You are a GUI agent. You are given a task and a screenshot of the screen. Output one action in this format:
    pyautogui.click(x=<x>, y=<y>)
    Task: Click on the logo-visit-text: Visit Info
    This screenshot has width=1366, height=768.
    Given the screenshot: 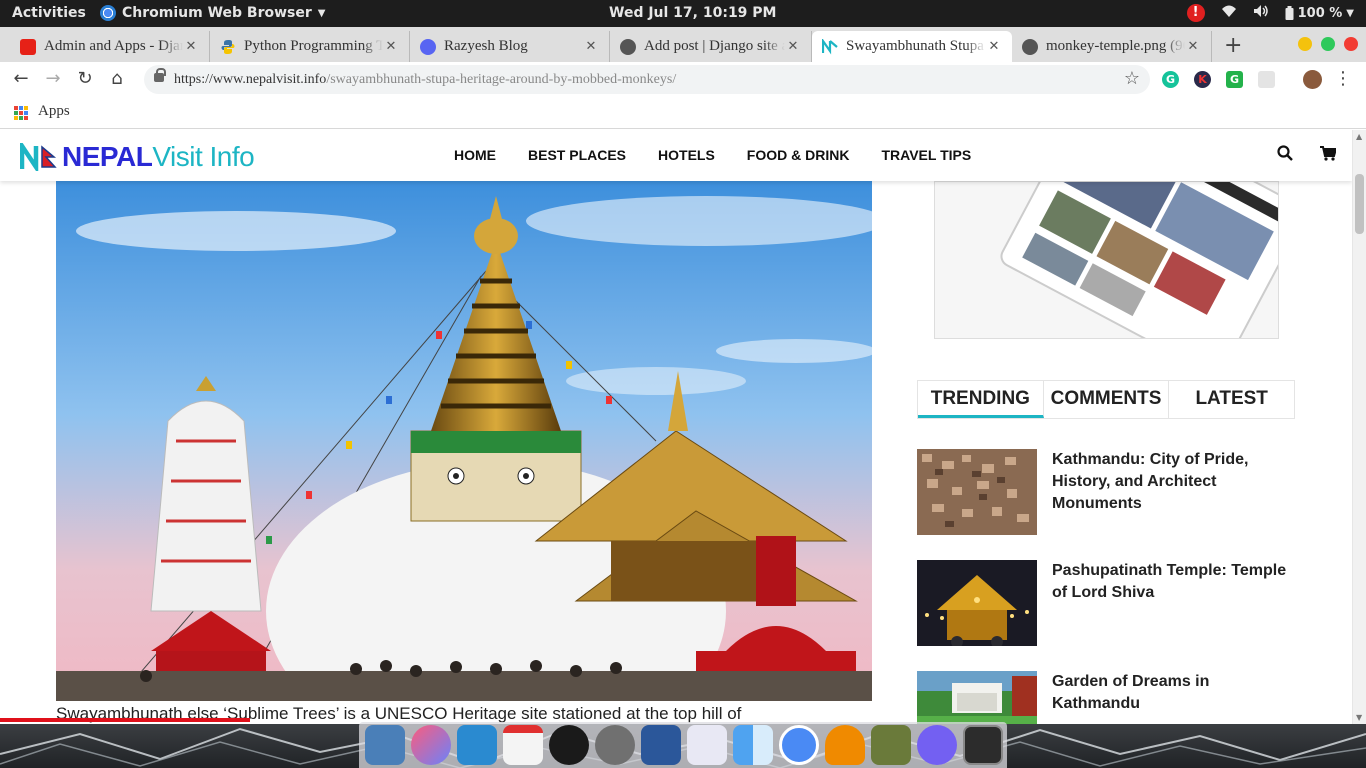 What is the action you would take?
    pyautogui.click(x=203, y=156)
    